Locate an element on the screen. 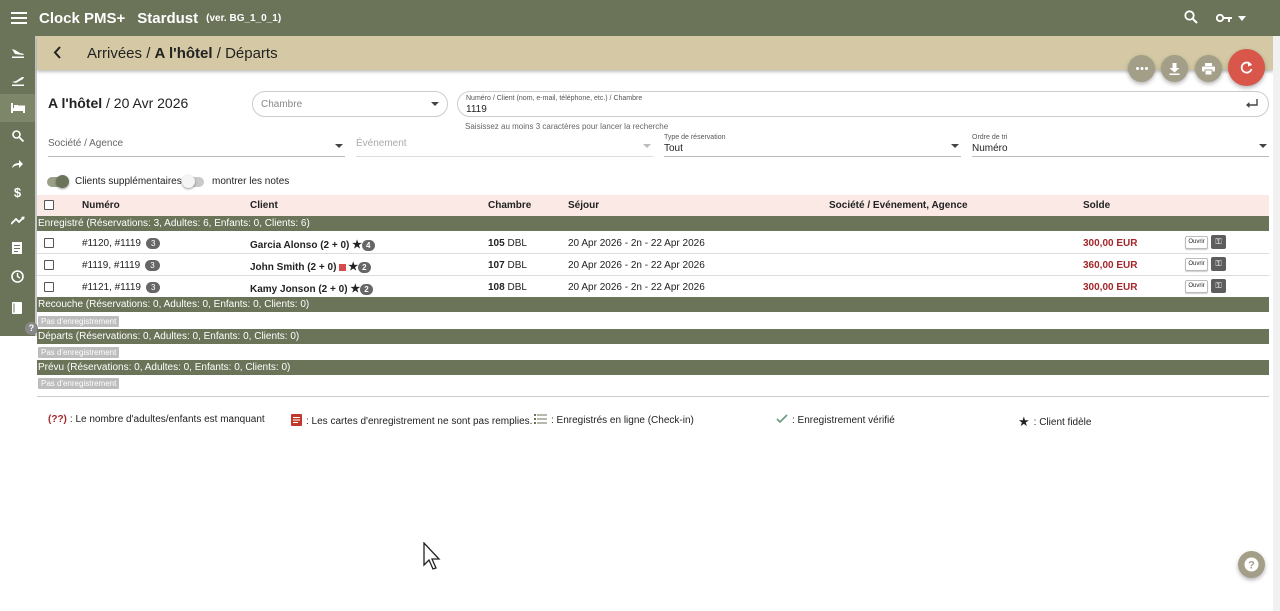 The width and height of the screenshot is (1280, 611). sidebar-item-billing: $ is located at coordinates (17, 192).